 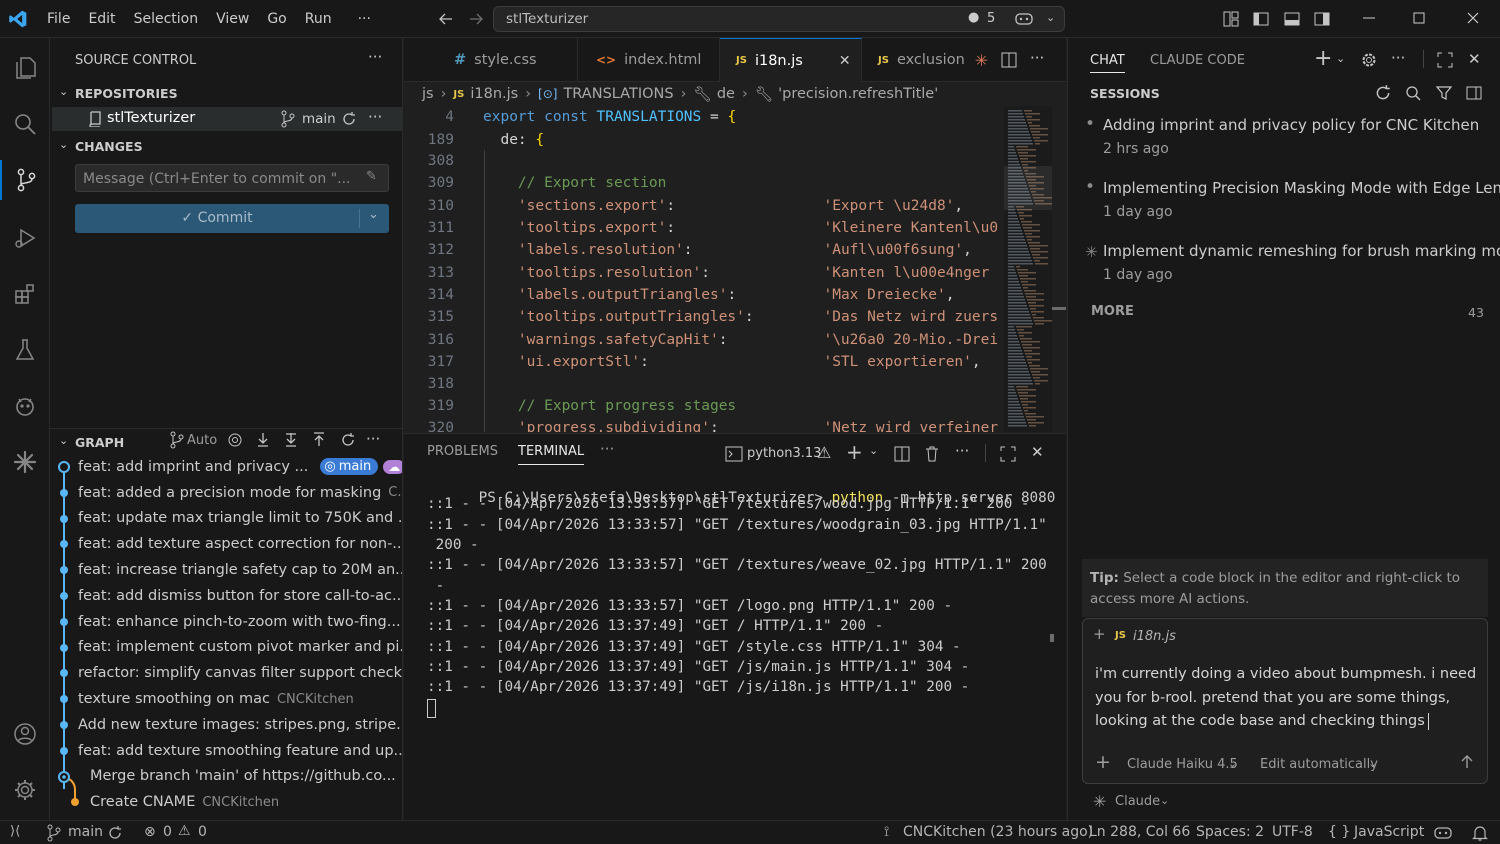 I want to click on command-center: stlTexturizer ● 5 ⌄, so click(x=779, y=19).